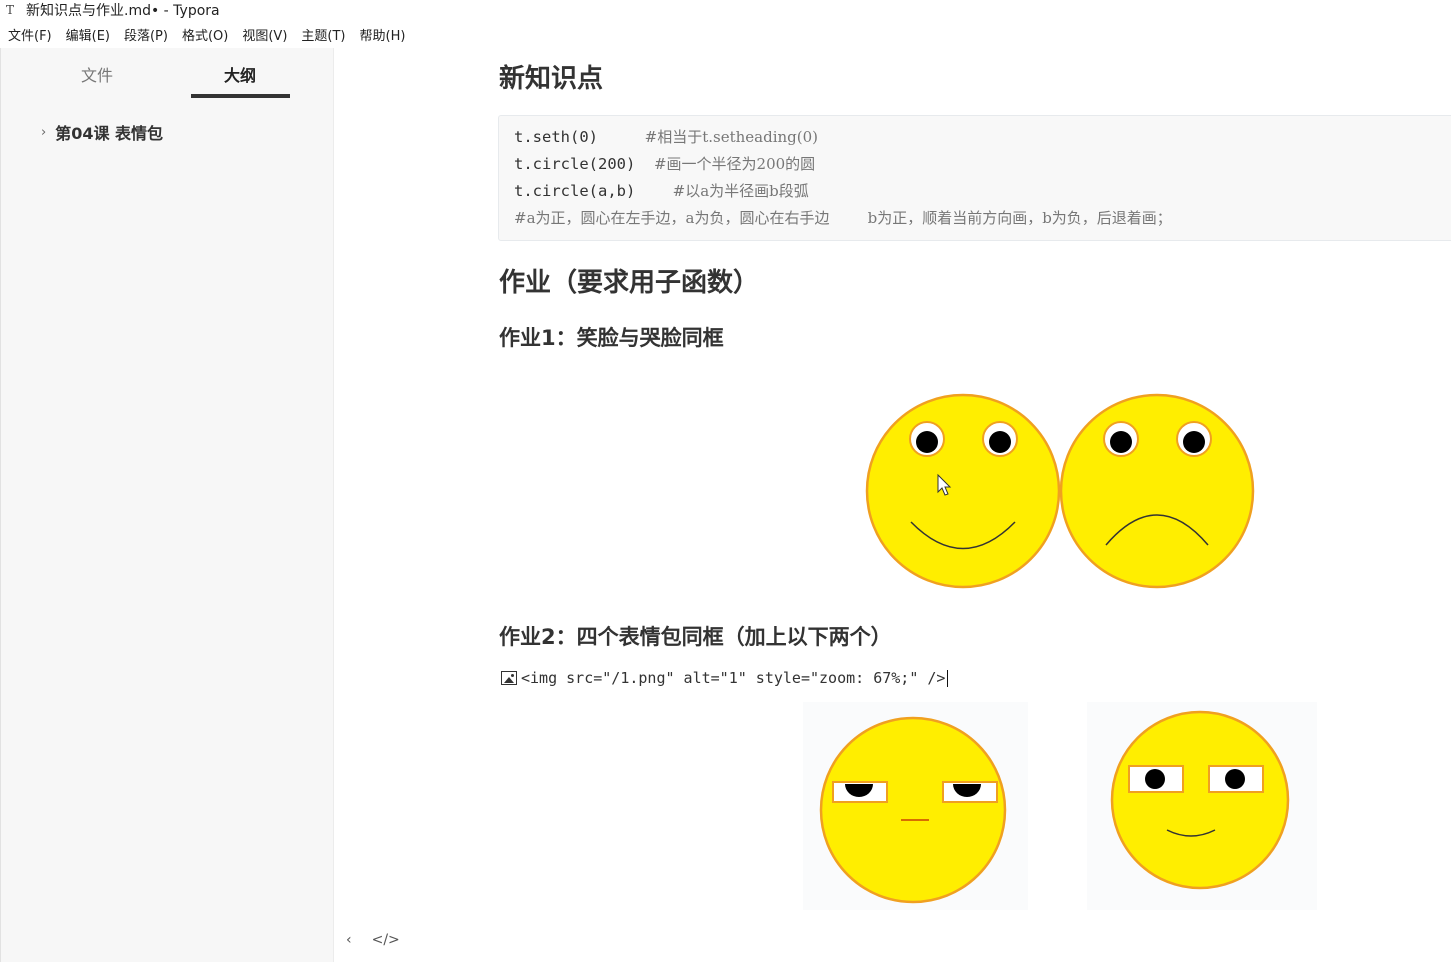  I want to click on menu-format: 格式(O), so click(205, 34).